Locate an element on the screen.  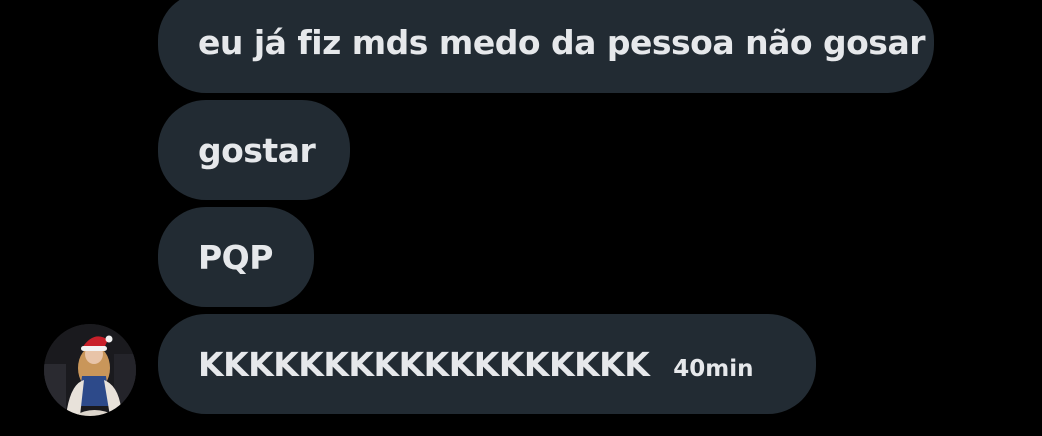
message-text: PQP is located at coordinates (235, 257).